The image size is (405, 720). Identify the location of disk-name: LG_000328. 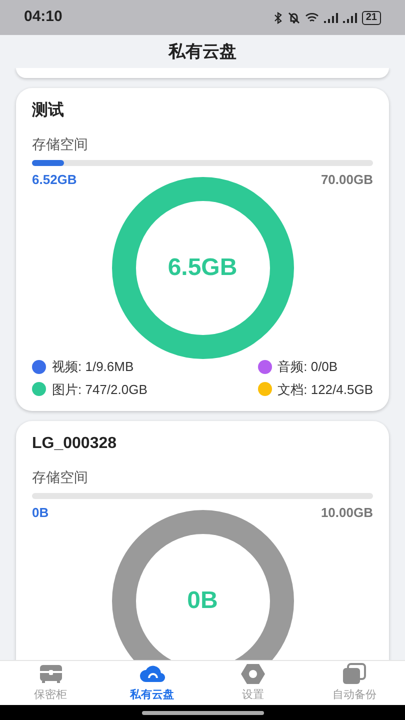
(75, 444).